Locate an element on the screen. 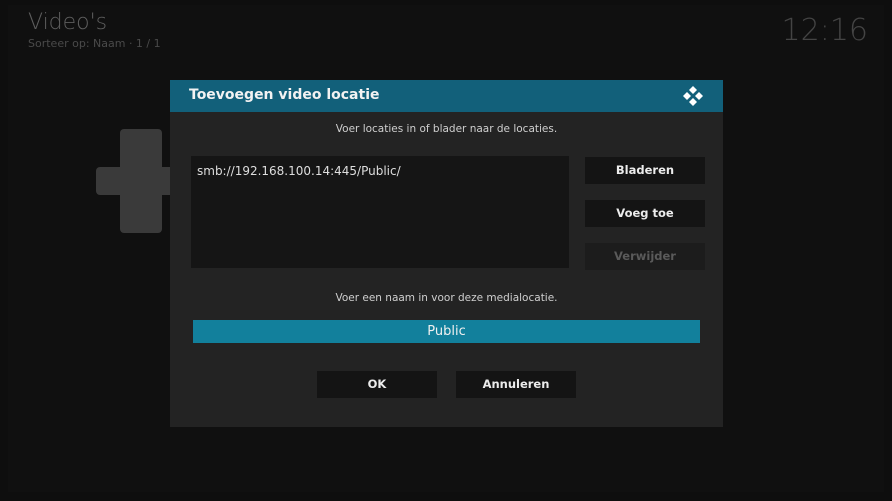  name-instruction: Voer een naam in voor deze medialocatie. is located at coordinates (446, 298).